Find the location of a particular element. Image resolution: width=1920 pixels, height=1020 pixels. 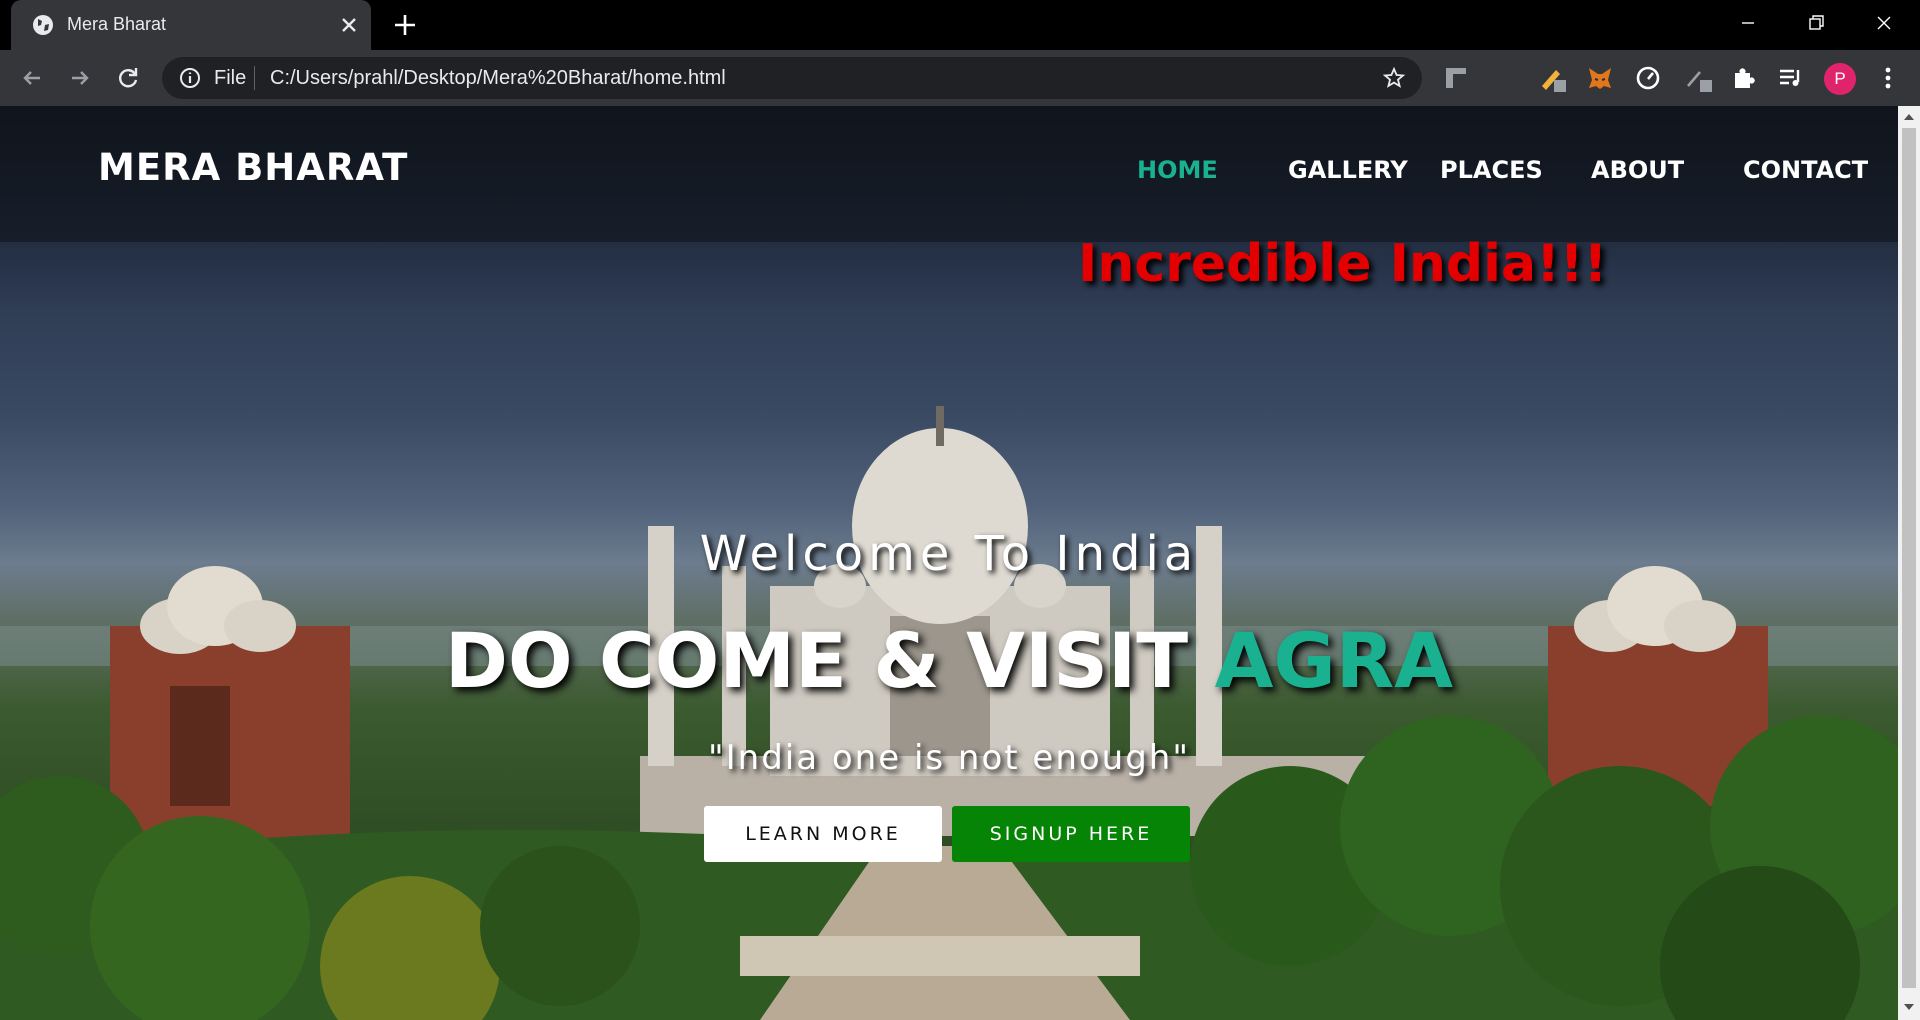

globe-icon is located at coordinates (43, 25).